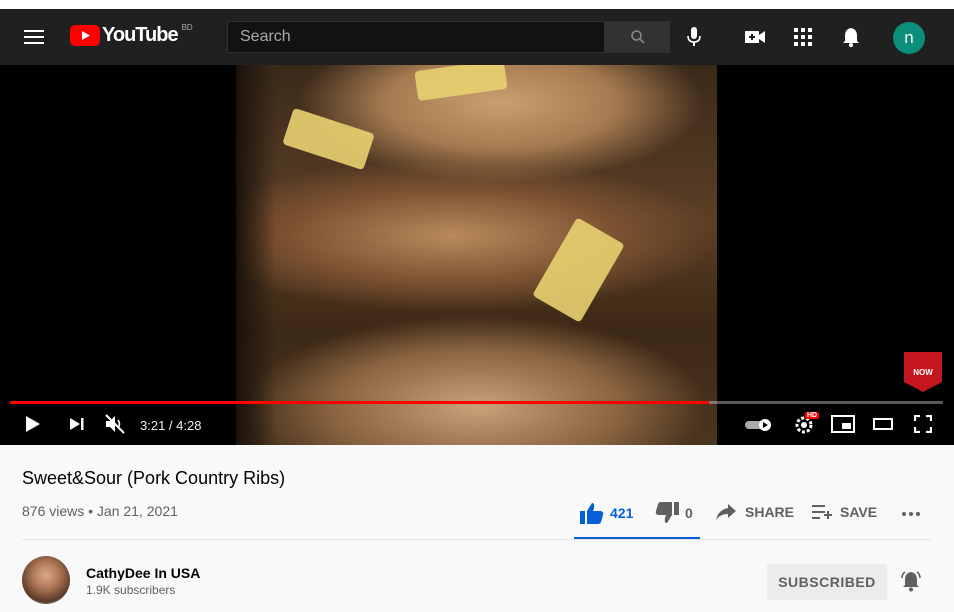 The image size is (954, 612). I want to click on fullscreen-icon, so click(923, 424).